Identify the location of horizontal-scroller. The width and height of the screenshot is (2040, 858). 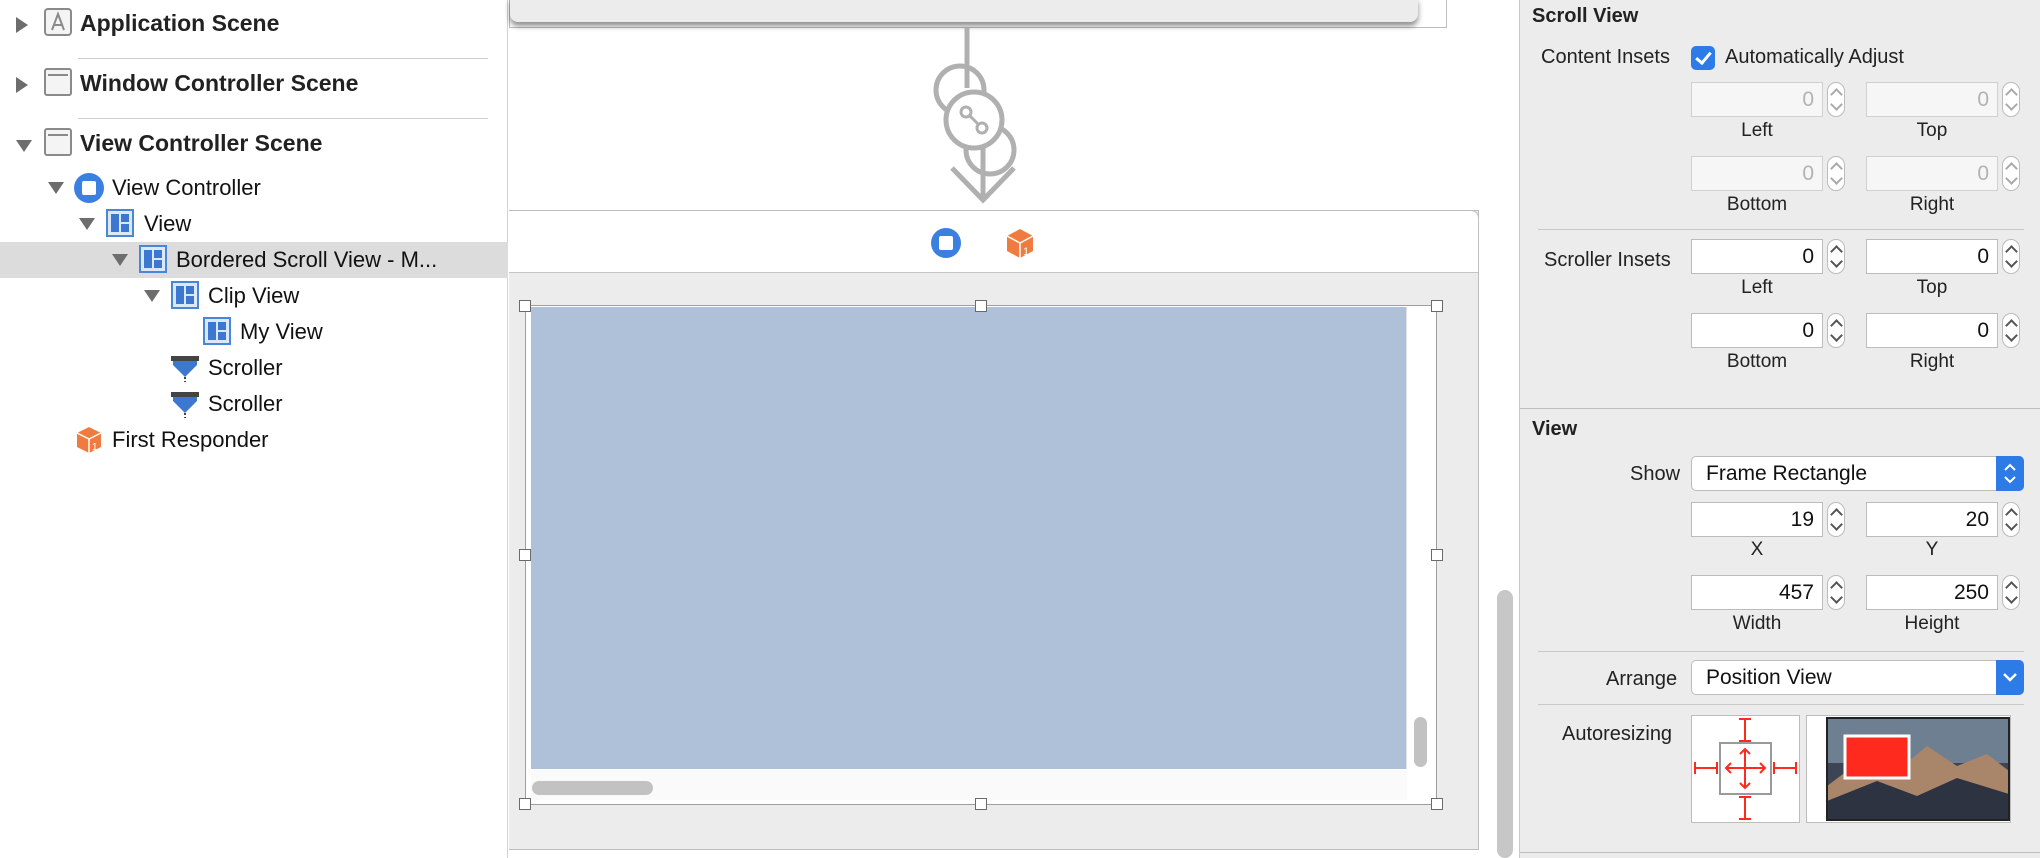
(969, 785).